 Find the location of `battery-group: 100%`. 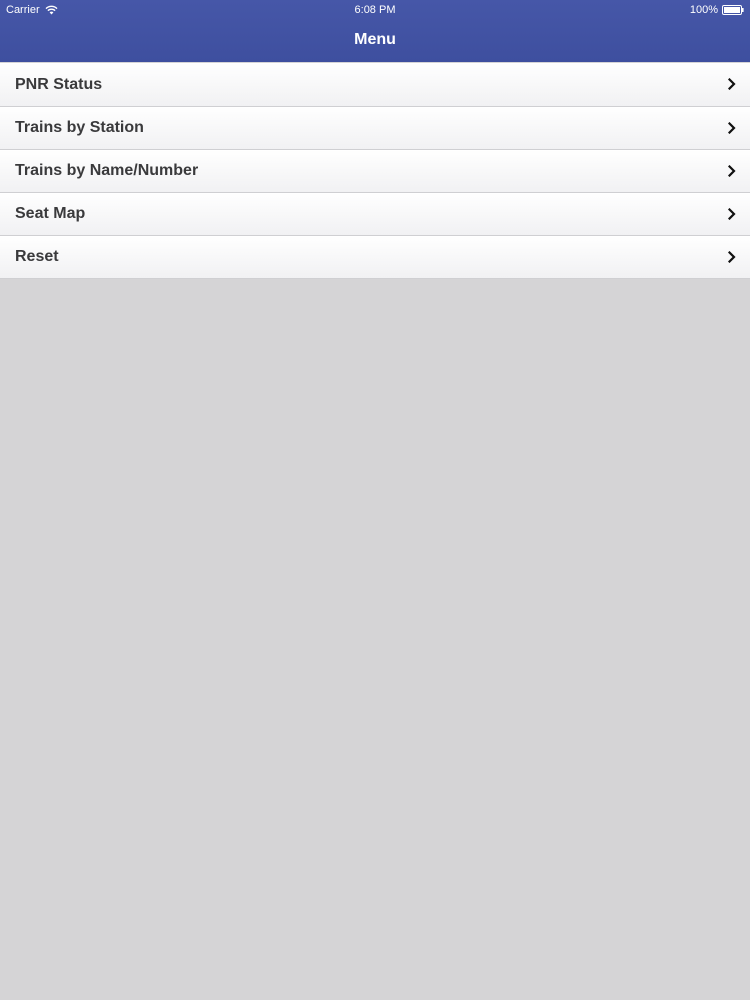

battery-group: 100% is located at coordinates (717, 10).